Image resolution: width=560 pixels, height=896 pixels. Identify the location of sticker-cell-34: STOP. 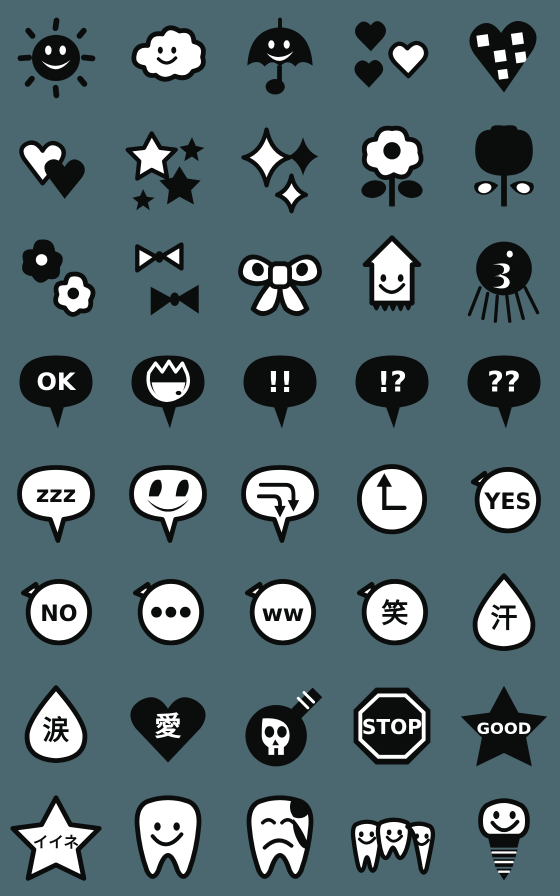
(392, 728).